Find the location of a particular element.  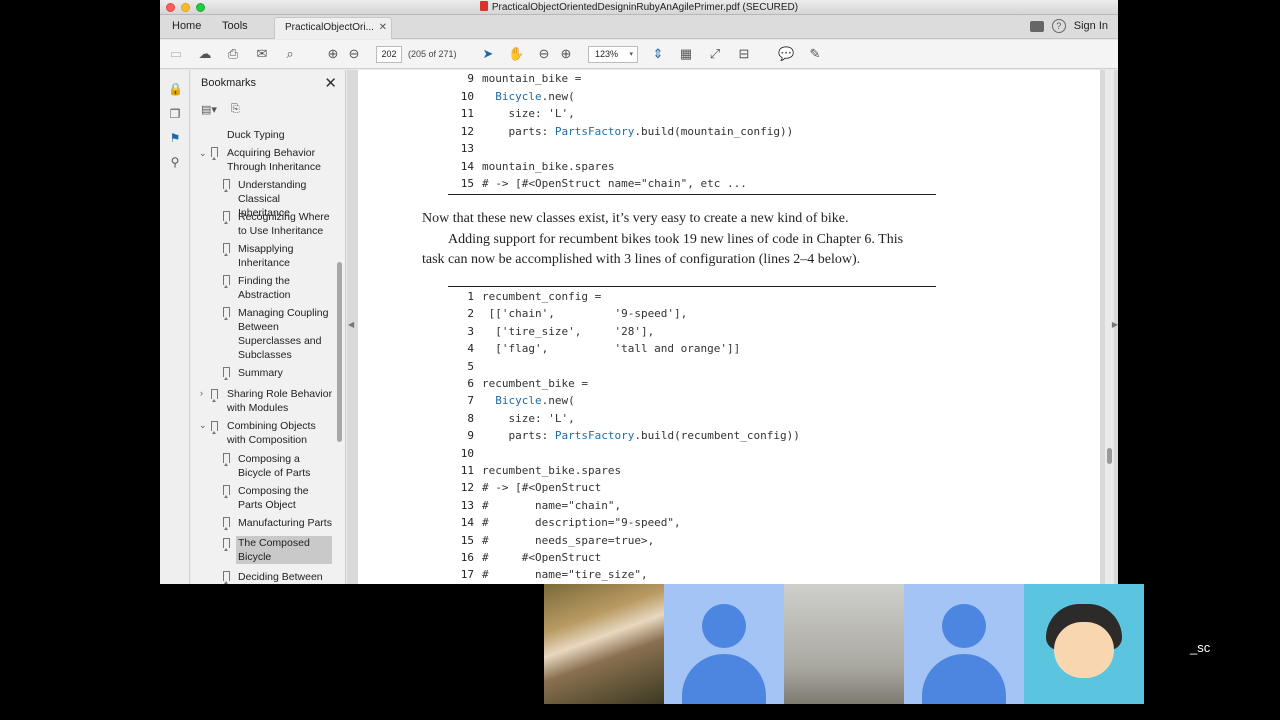

code-line: recumbent_bike.spares is located at coordinates (552, 470).